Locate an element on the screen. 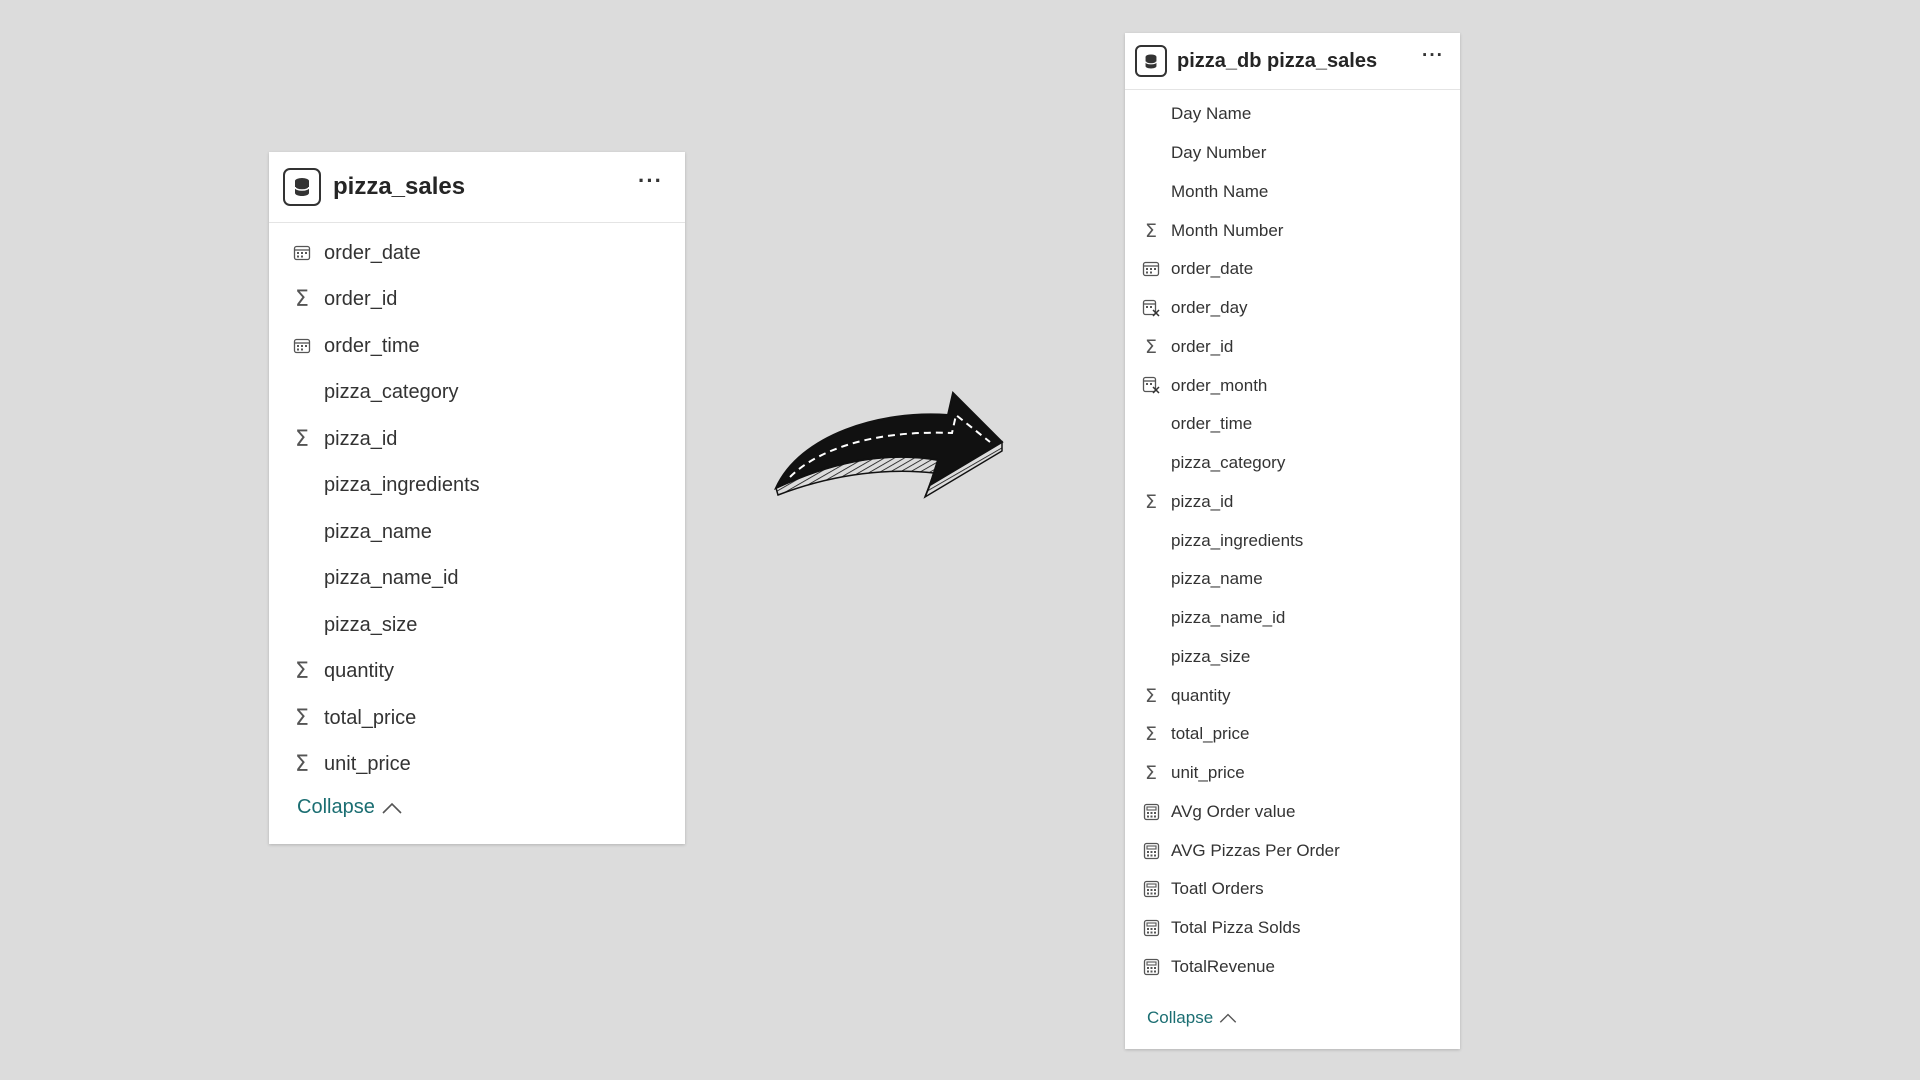 This screenshot has height=1080, width=1920. field-row-avg-pizzas-per-order: AVG Pizzas Per Order is located at coordinates (1292, 850).